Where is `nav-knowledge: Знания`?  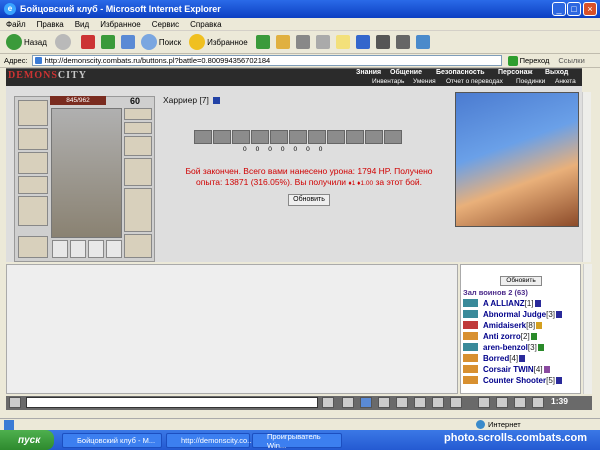 nav-knowledge: Знания is located at coordinates (368, 73).